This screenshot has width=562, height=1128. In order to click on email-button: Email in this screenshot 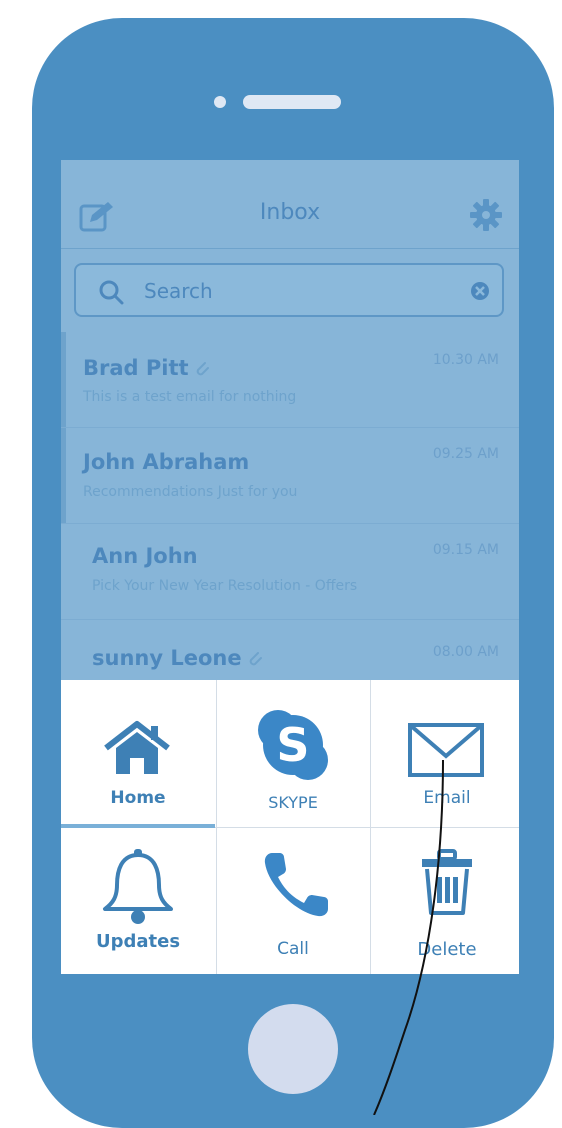, I will do `click(444, 753)`.